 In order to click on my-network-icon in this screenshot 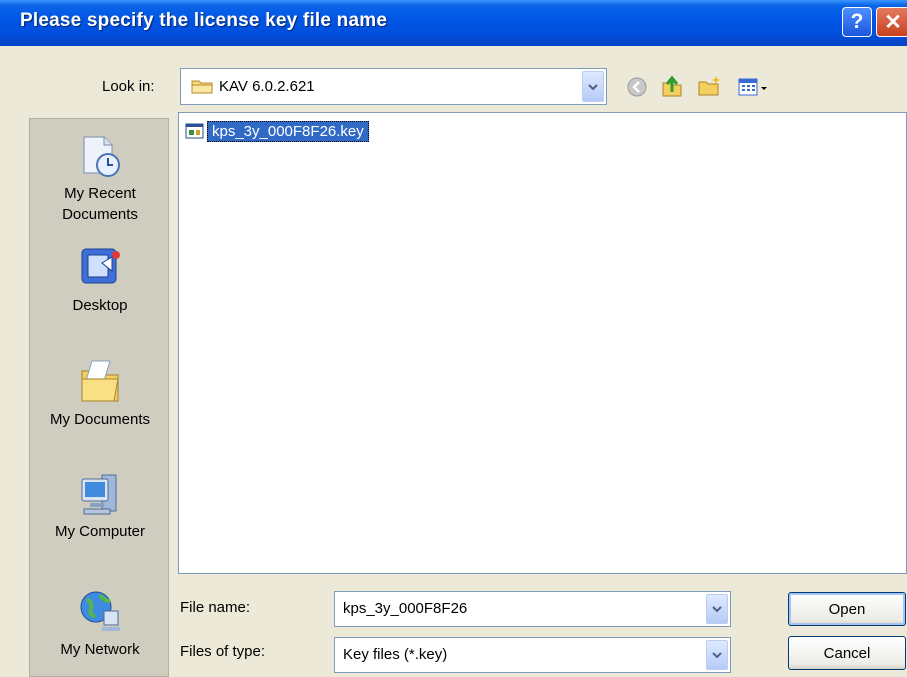, I will do `click(100, 611)`.